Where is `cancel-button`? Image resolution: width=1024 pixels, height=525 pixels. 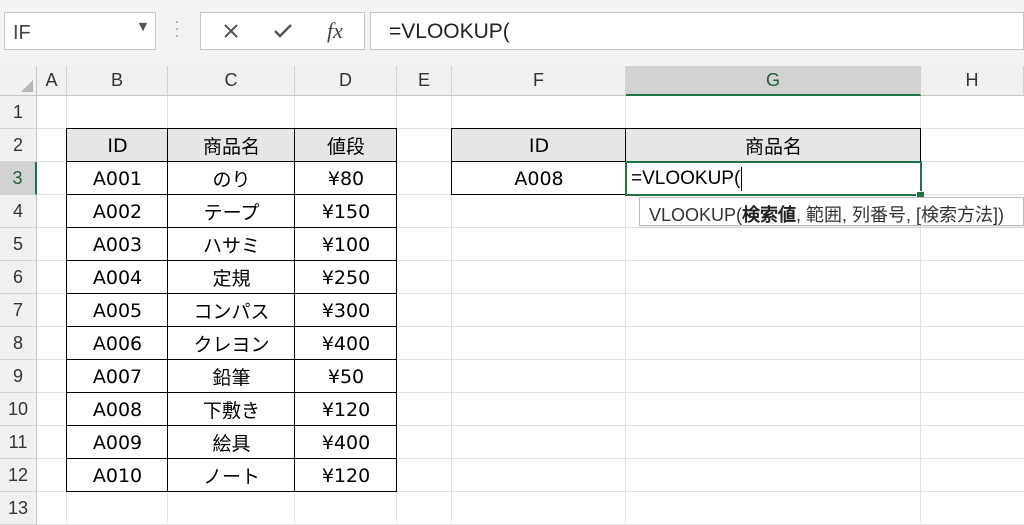 cancel-button is located at coordinates (231, 31).